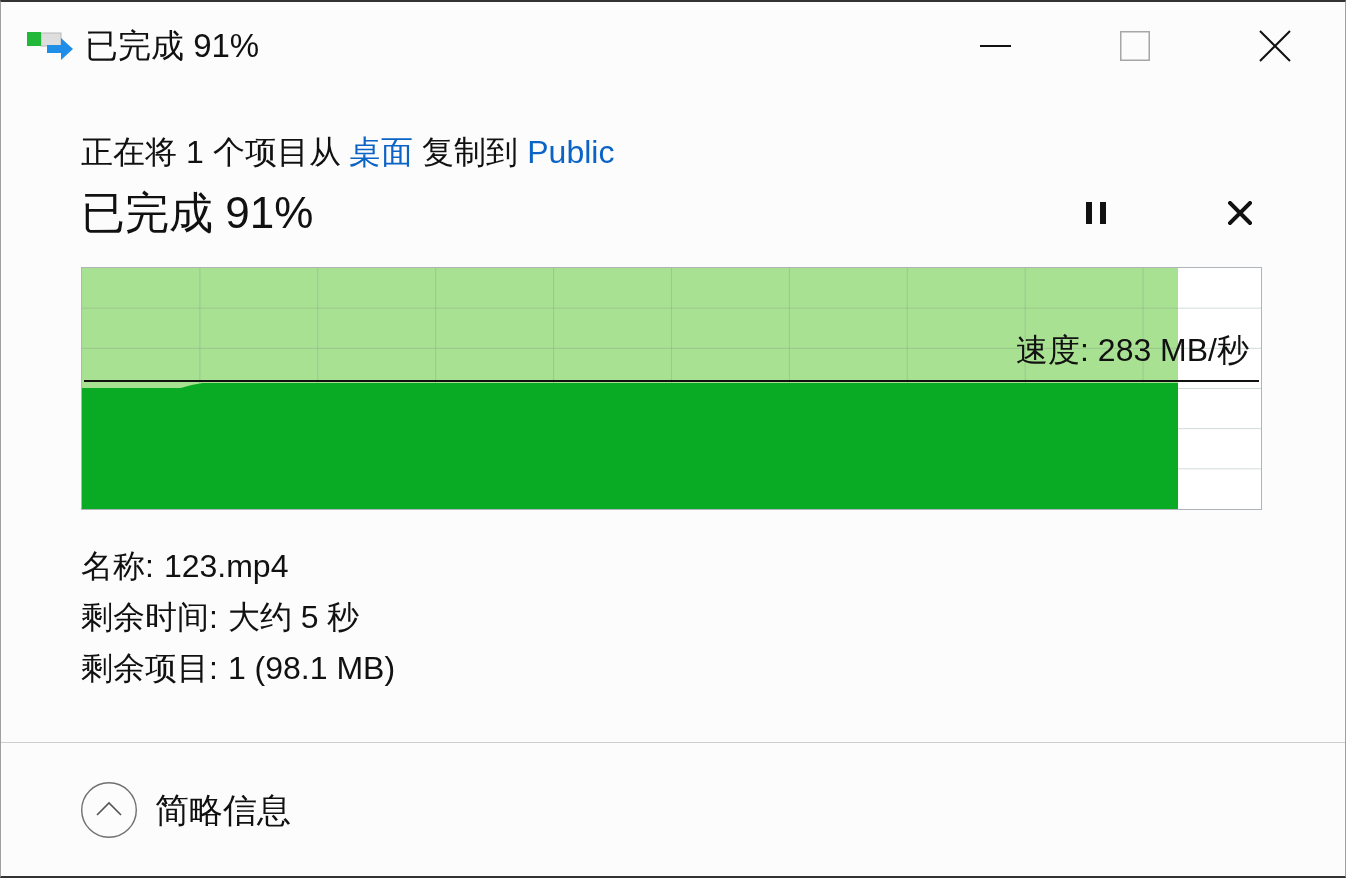 The image size is (1346, 878). Describe the element at coordinates (186, 809) in the screenshot. I see `details-toggle: 简略信息` at that location.